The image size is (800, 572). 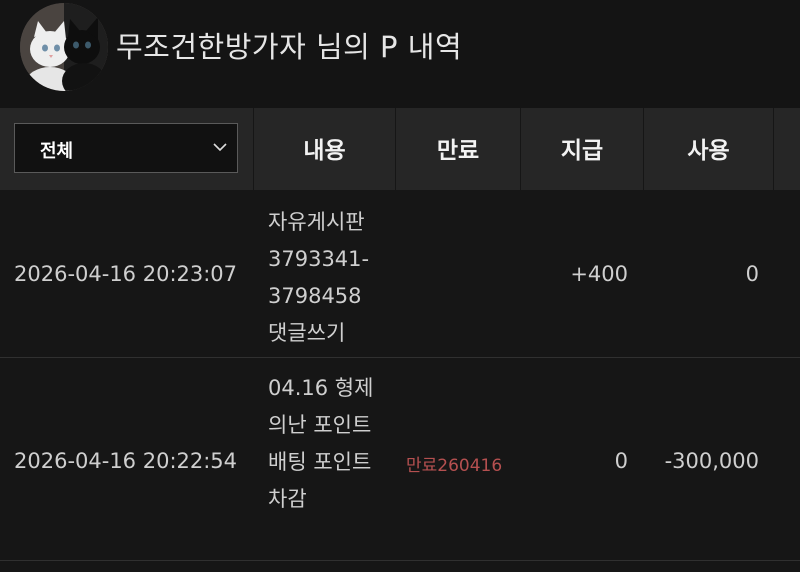 What do you see at coordinates (708, 151) in the screenshot?
I see `column-header-use: 사용` at bounding box center [708, 151].